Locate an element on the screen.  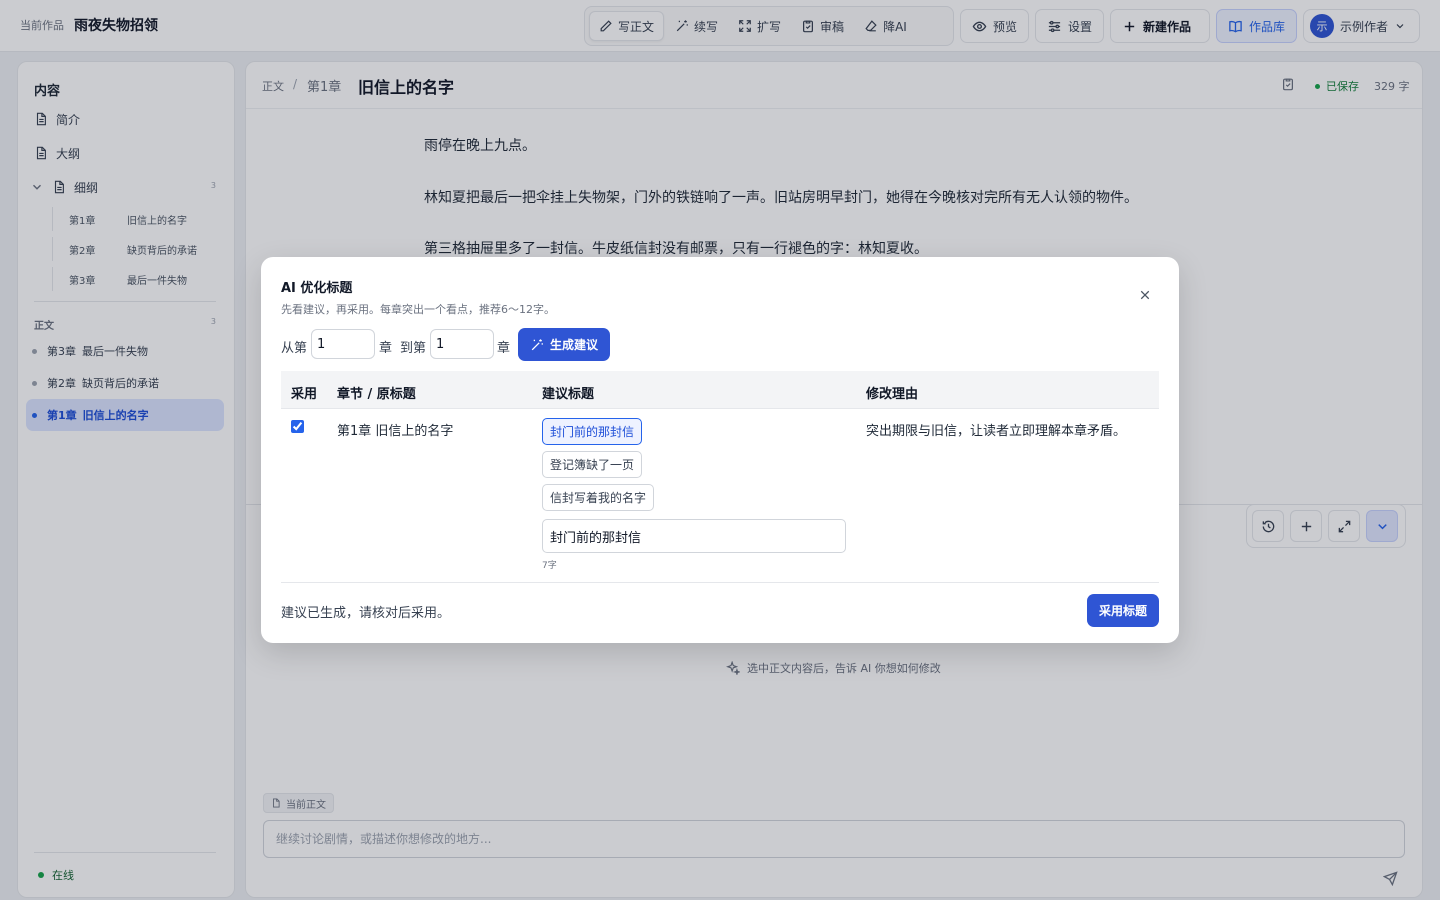
suggestion-chip: 登记簿缺了一页 is located at coordinates (592, 464).